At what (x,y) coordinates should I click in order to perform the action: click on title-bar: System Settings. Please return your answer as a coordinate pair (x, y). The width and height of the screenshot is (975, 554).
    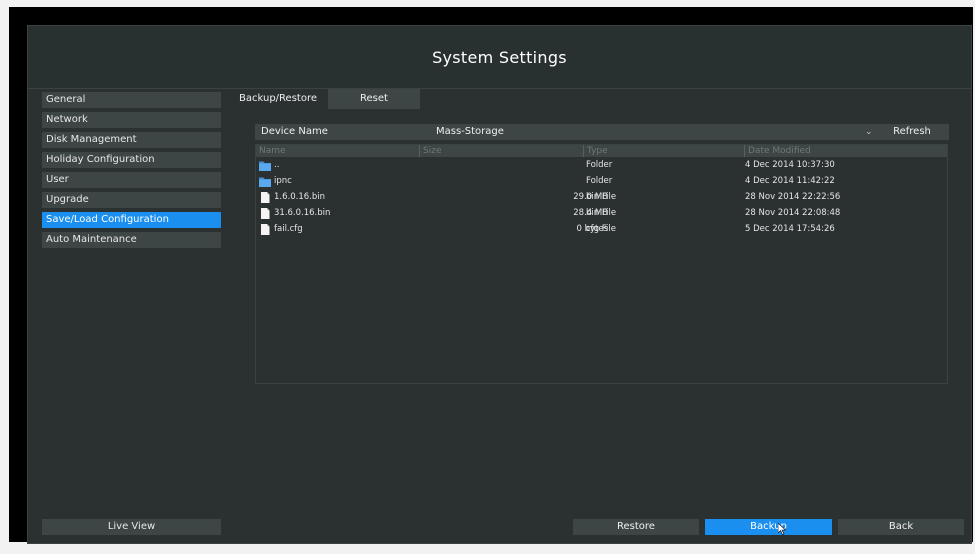
    Looking at the image, I should click on (499, 57).